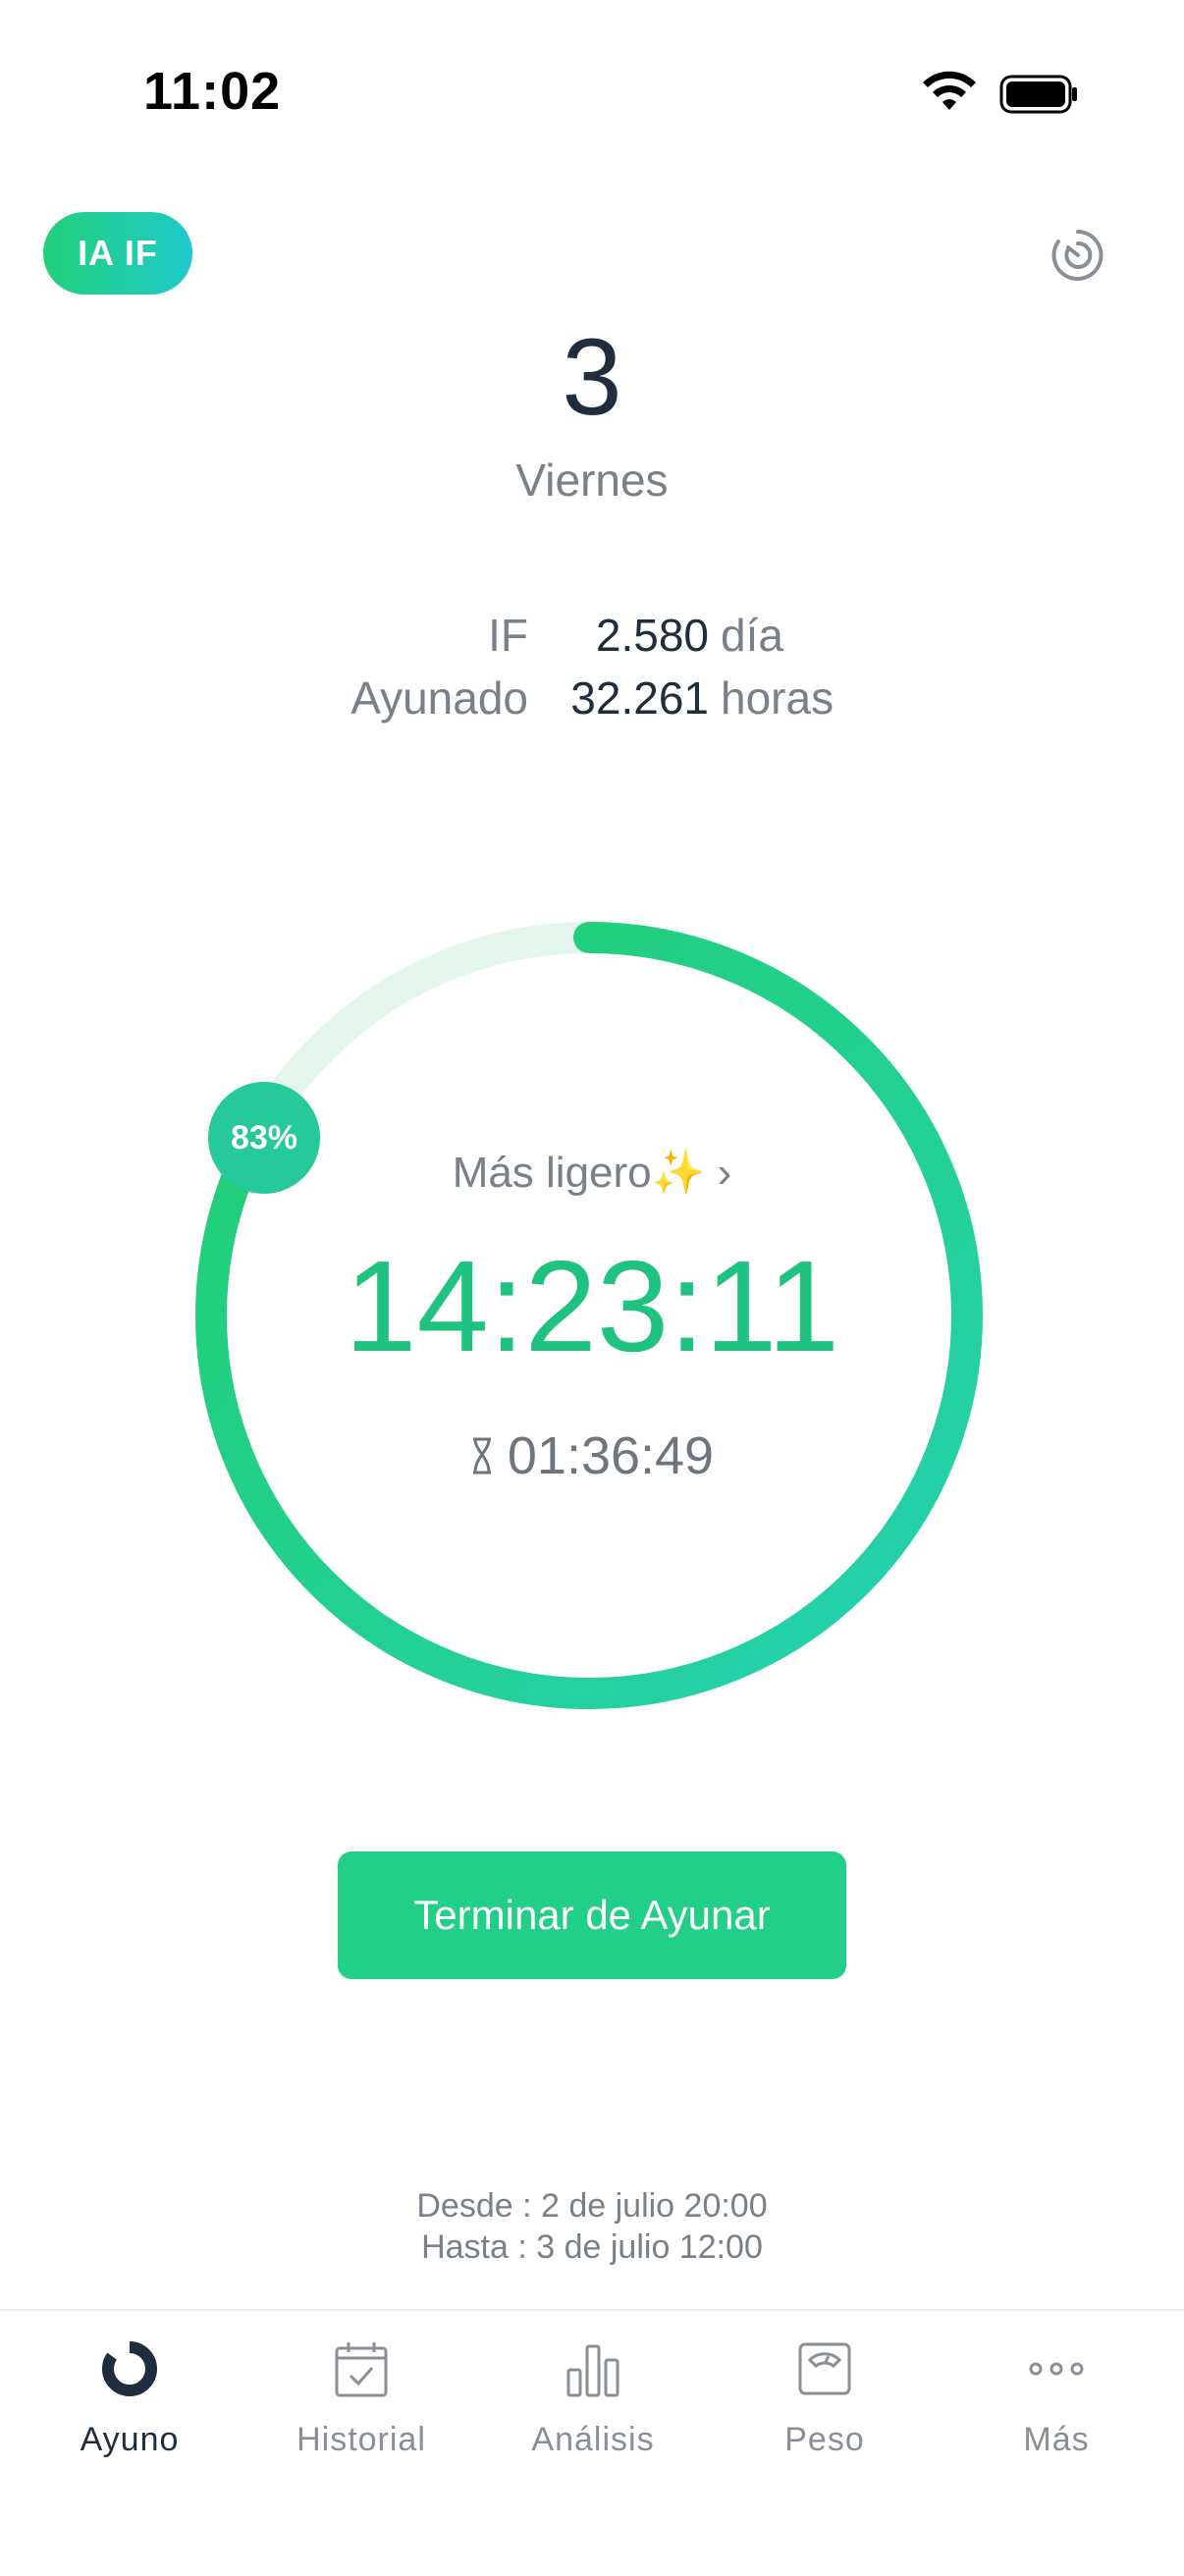 This screenshot has height=2576, width=1184. I want to click on stat-value: 2.580, so click(652, 635).